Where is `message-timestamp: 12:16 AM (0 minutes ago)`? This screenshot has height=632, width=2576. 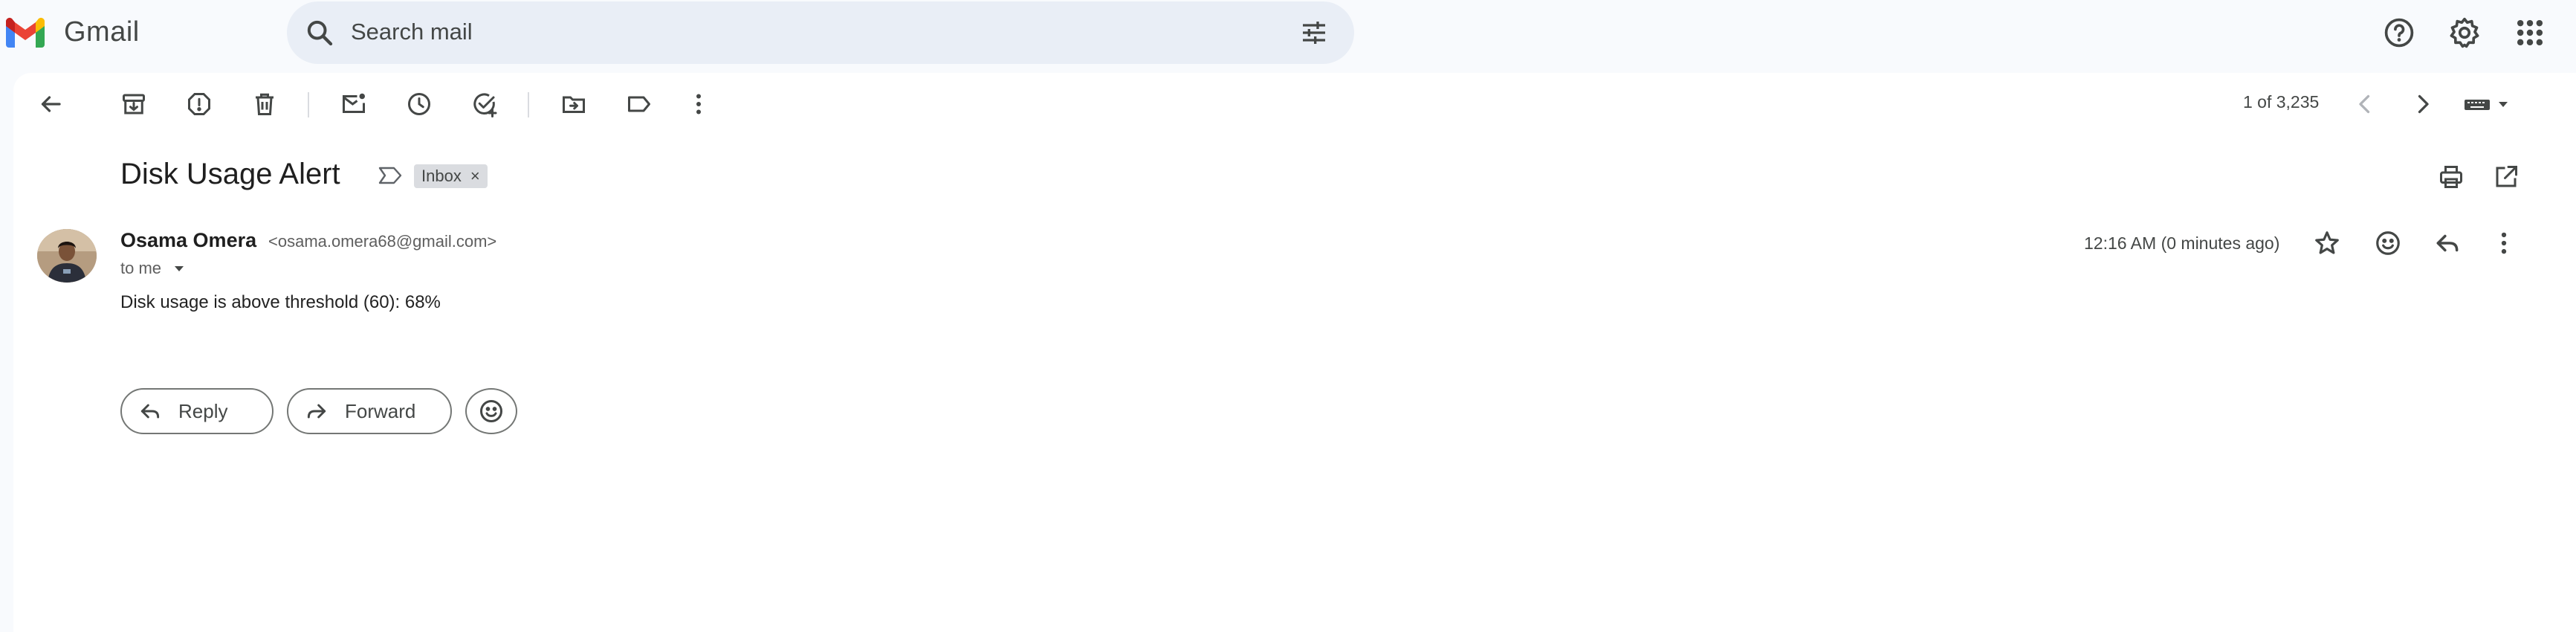 message-timestamp: 12:16 AM (0 minutes ago) is located at coordinates (2182, 243).